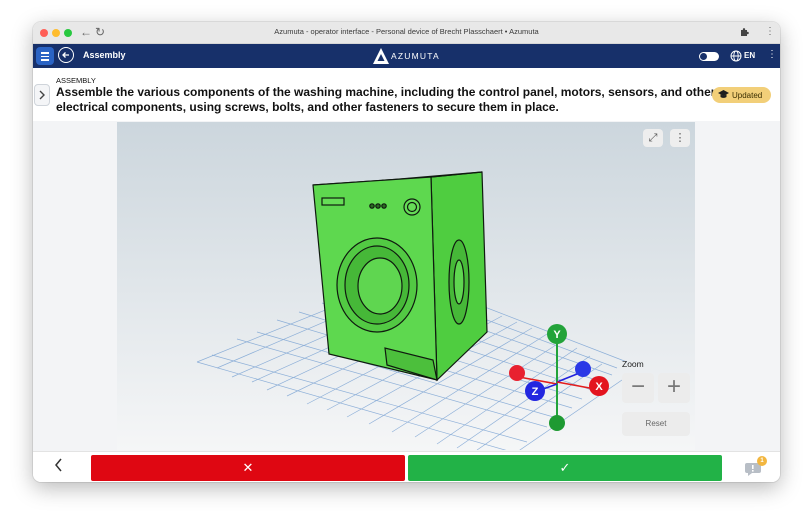 The height and width of the screenshot is (527, 811). Describe the element at coordinates (709, 56) in the screenshot. I see `mode-toggle` at that location.